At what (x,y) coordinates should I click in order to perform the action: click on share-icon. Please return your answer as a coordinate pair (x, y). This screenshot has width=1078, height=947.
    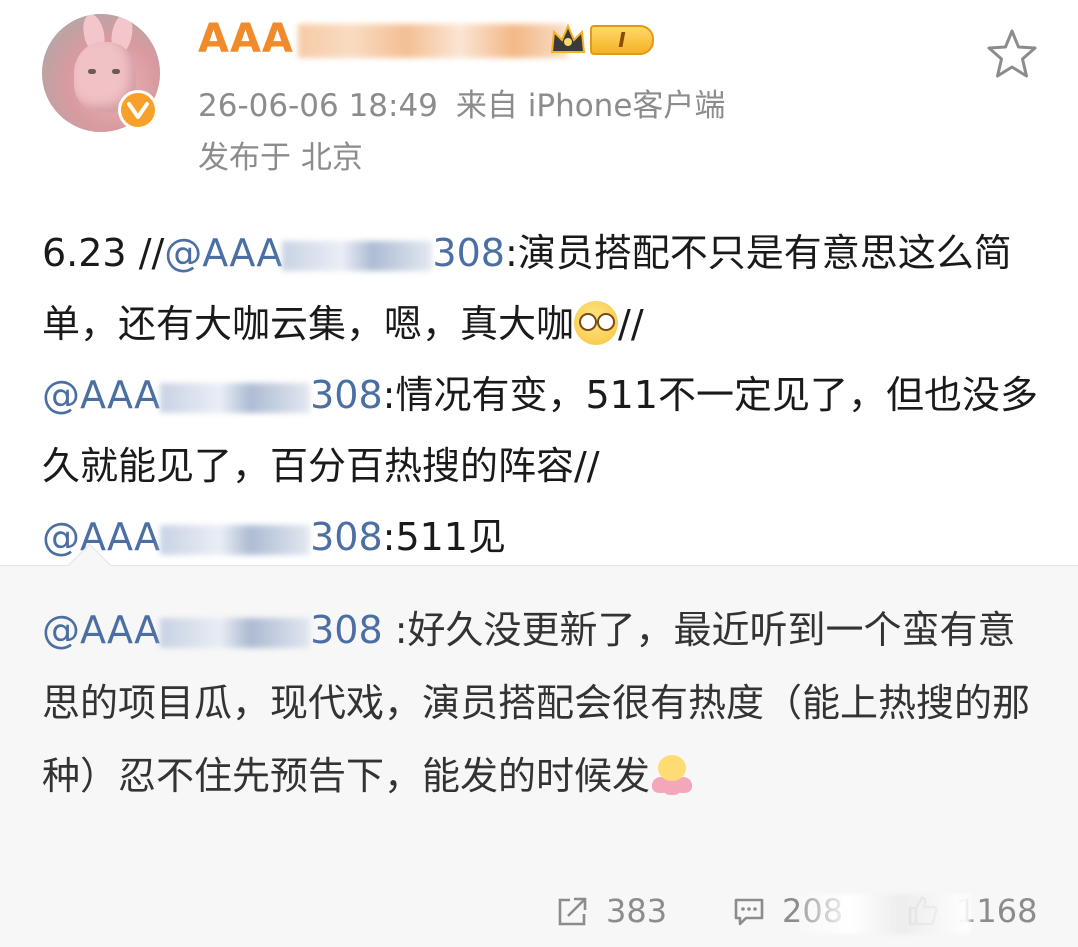
    Looking at the image, I should click on (572, 911).